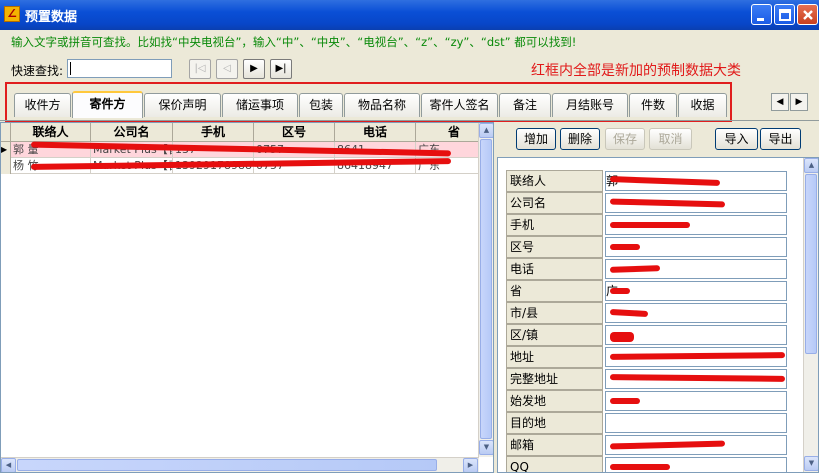  Describe the element at coordinates (554, 423) in the screenshot. I see `field-label: 目的地` at that location.